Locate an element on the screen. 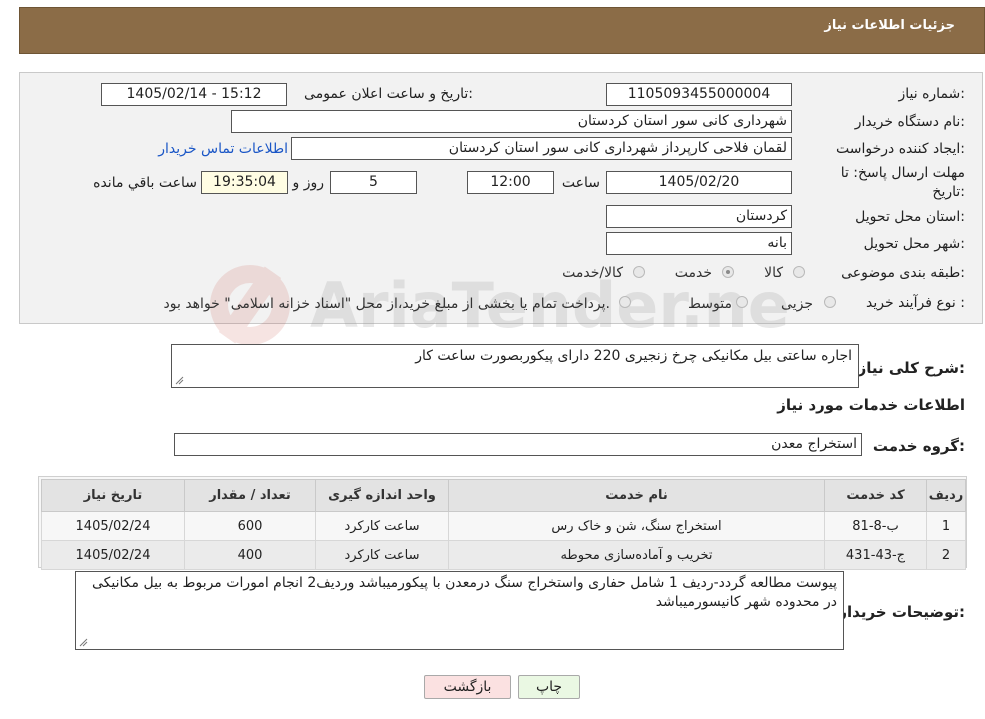 The width and height of the screenshot is (985, 719). category-option-goods-service: کالا/خدمت is located at coordinates (592, 273).